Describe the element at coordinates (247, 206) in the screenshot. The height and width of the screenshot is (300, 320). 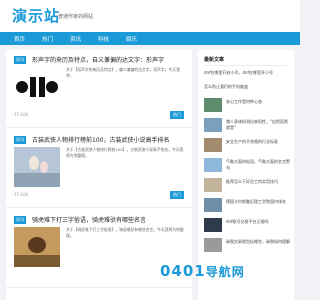
I see `sidebar-item: 德国卡尔斯鲁厄理工学院国内排名` at that location.